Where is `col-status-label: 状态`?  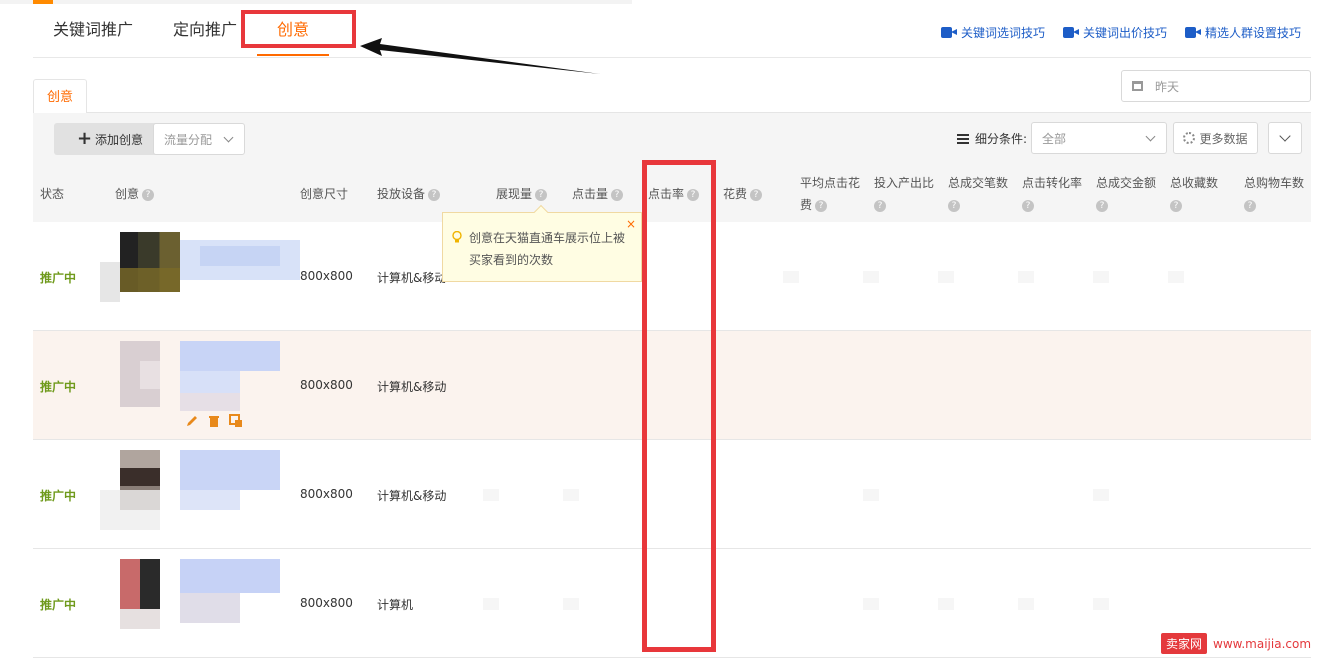 col-status-label: 状态 is located at coordinates (52, 194).